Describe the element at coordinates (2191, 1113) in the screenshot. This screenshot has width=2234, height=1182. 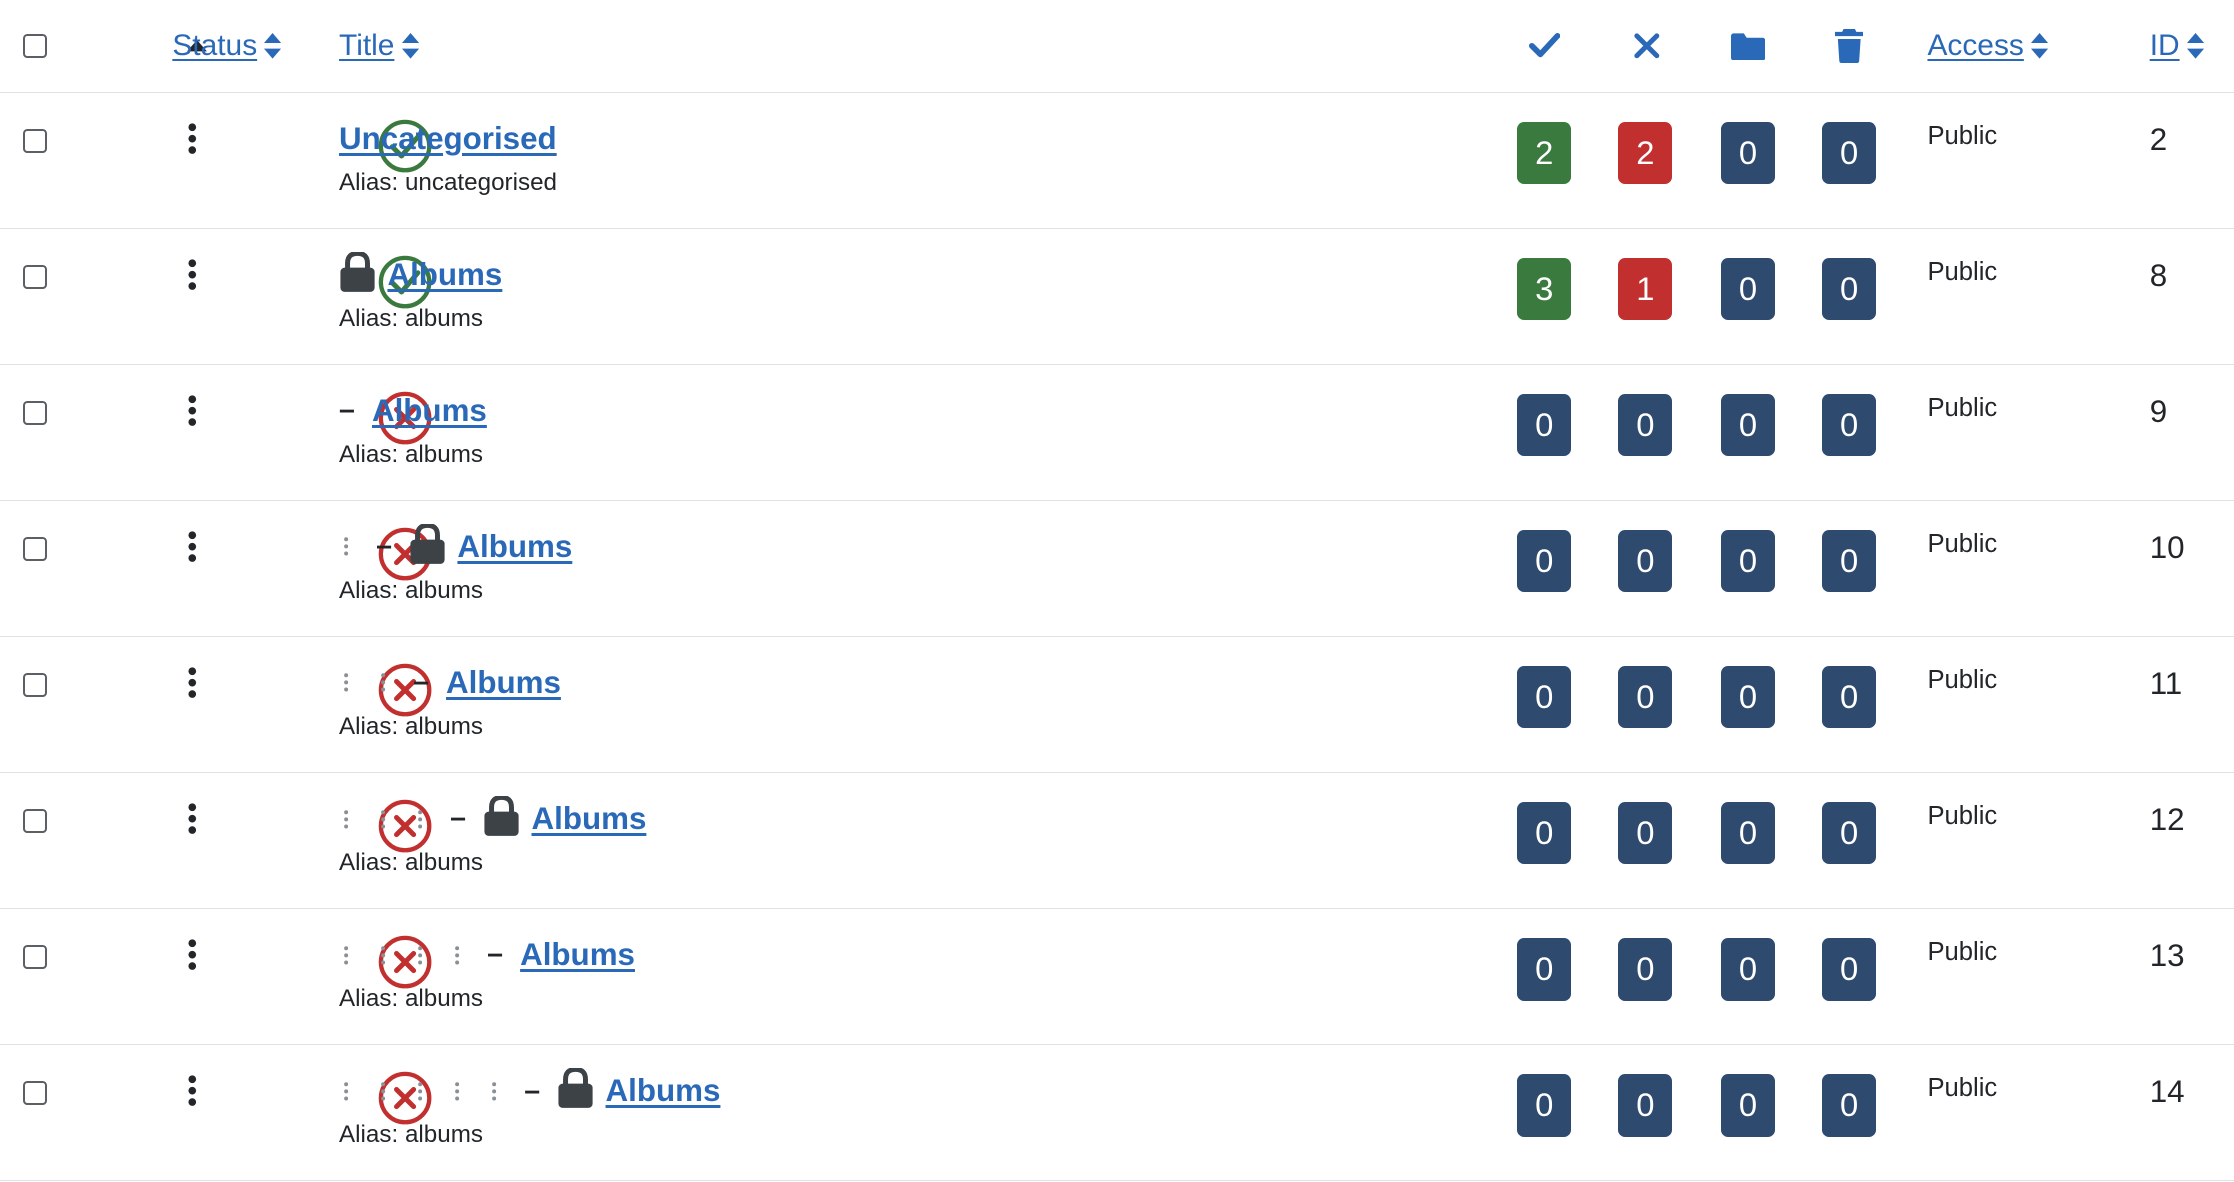
I see `id-cell: 14` at that location.